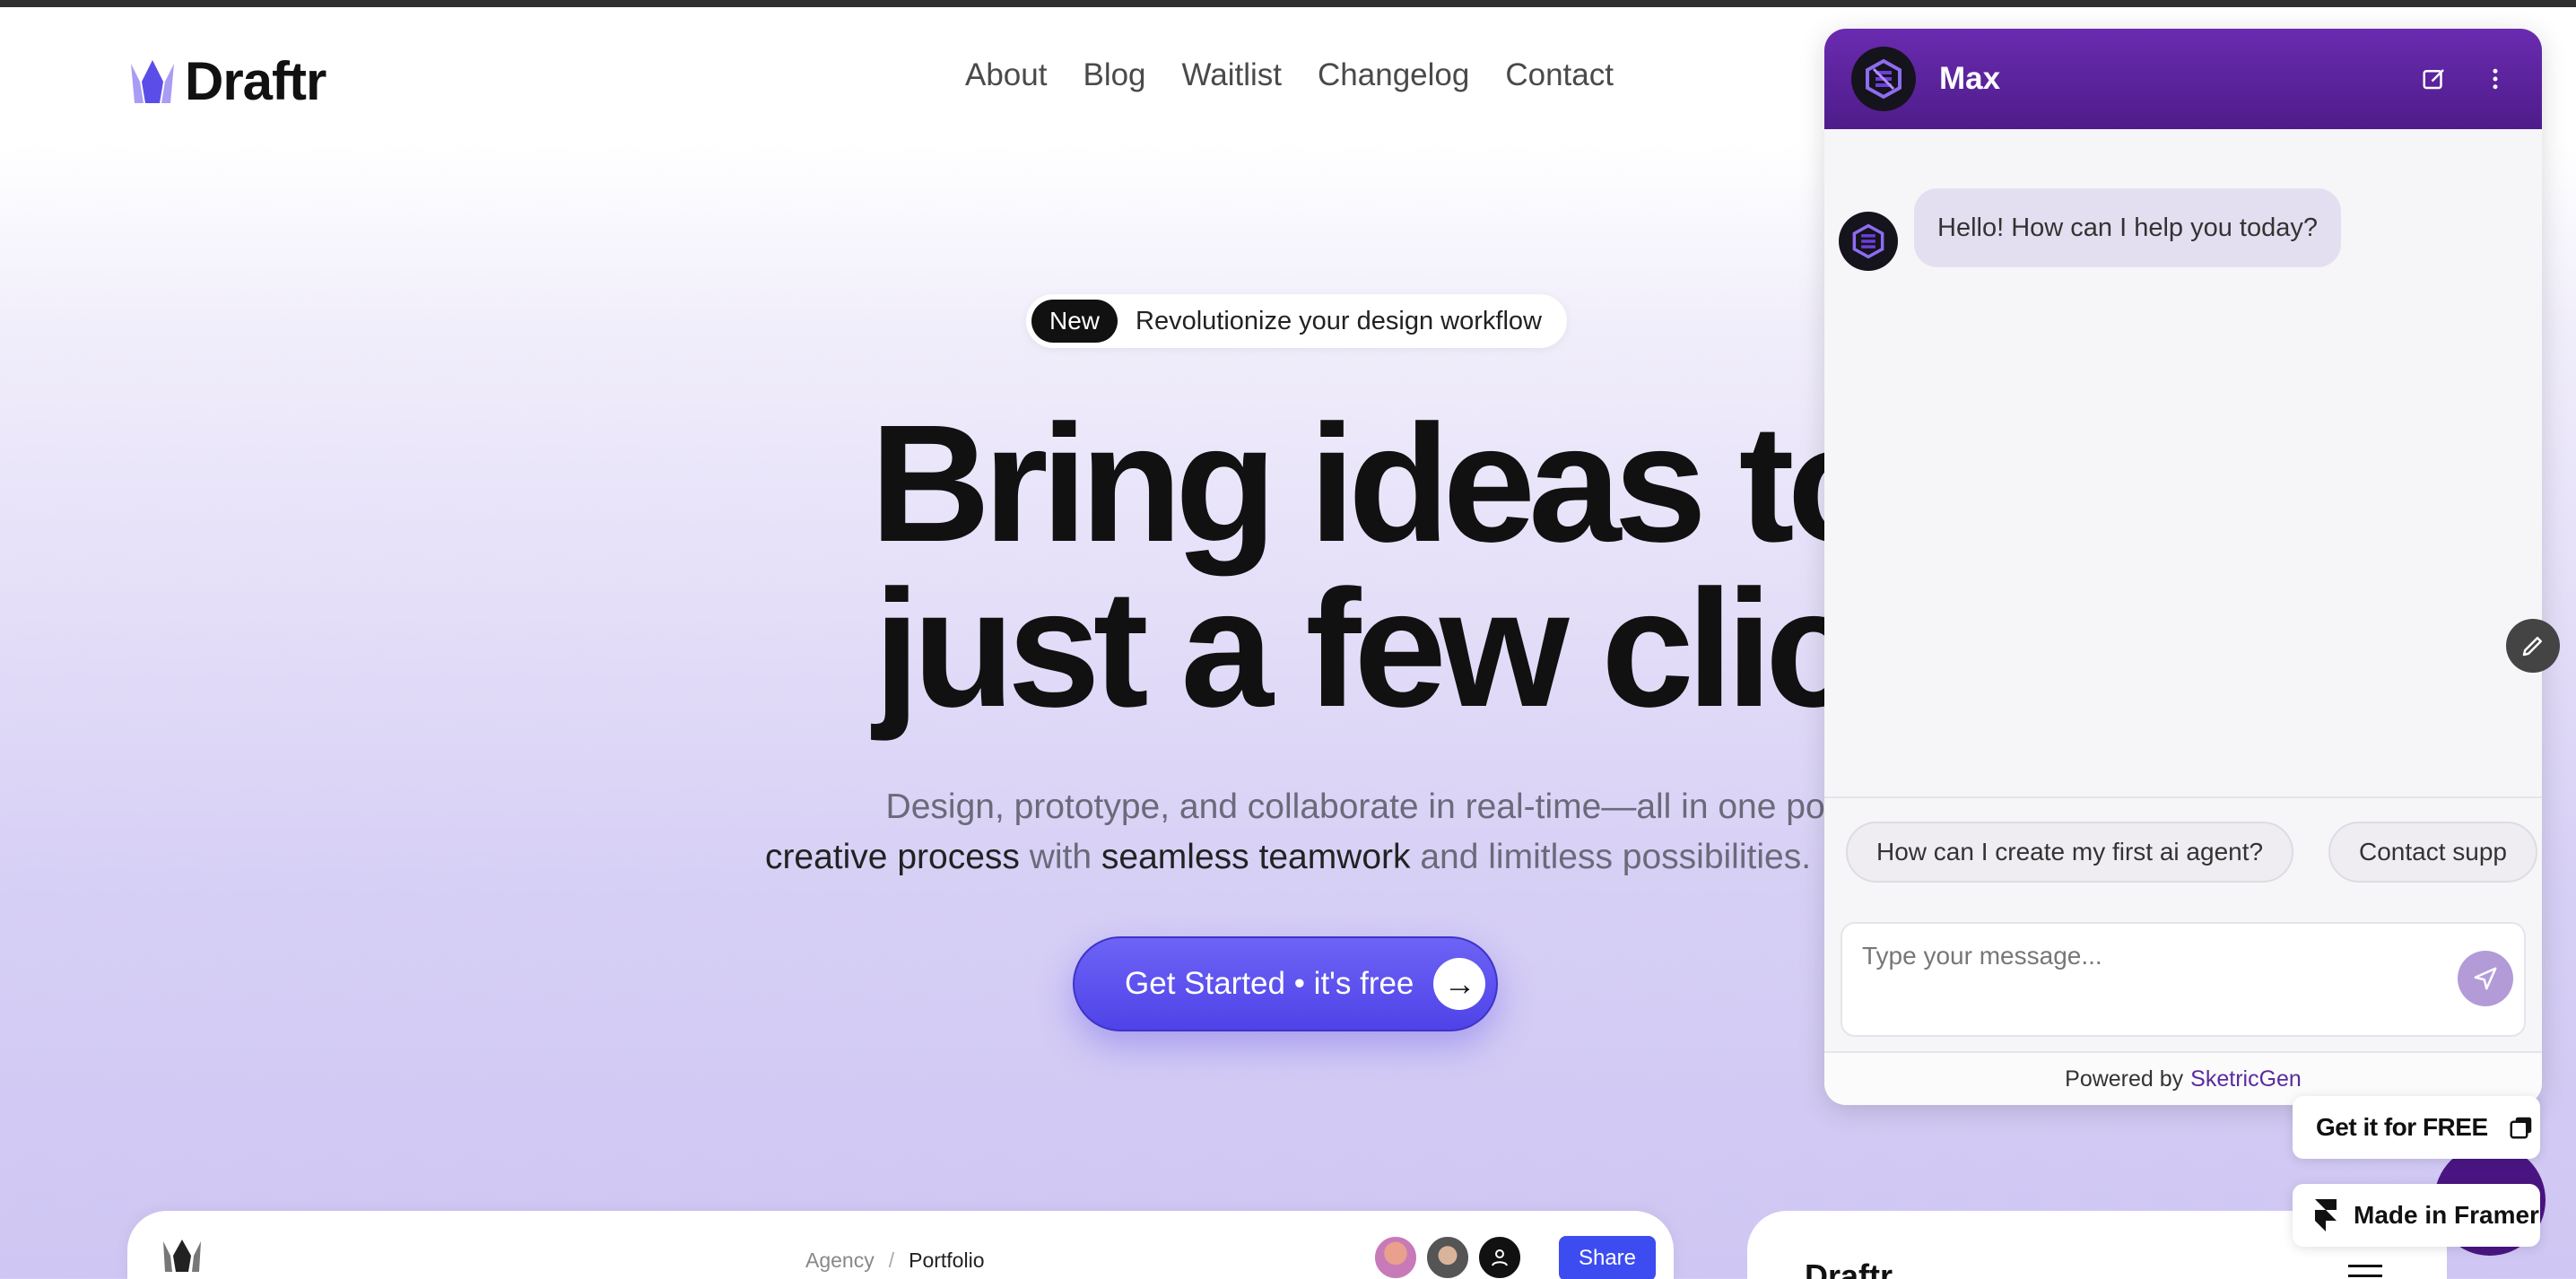 The height and width of the screenshot is (1279, 2576). I want to click on message-input-box, so click(2183, 979).